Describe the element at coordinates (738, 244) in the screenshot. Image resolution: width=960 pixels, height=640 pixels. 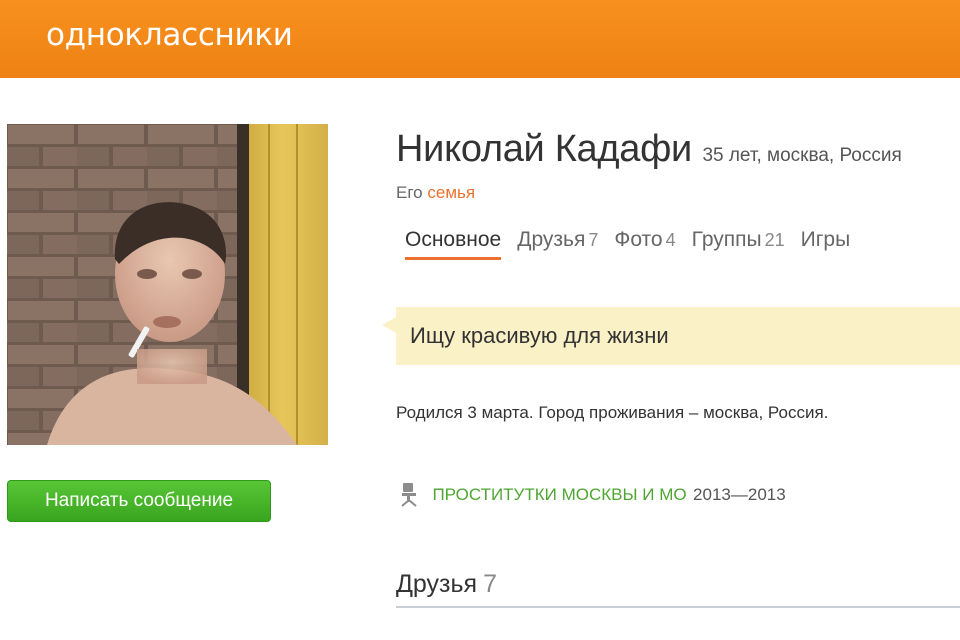
I see `tab-groups: Группы 21` at that location.